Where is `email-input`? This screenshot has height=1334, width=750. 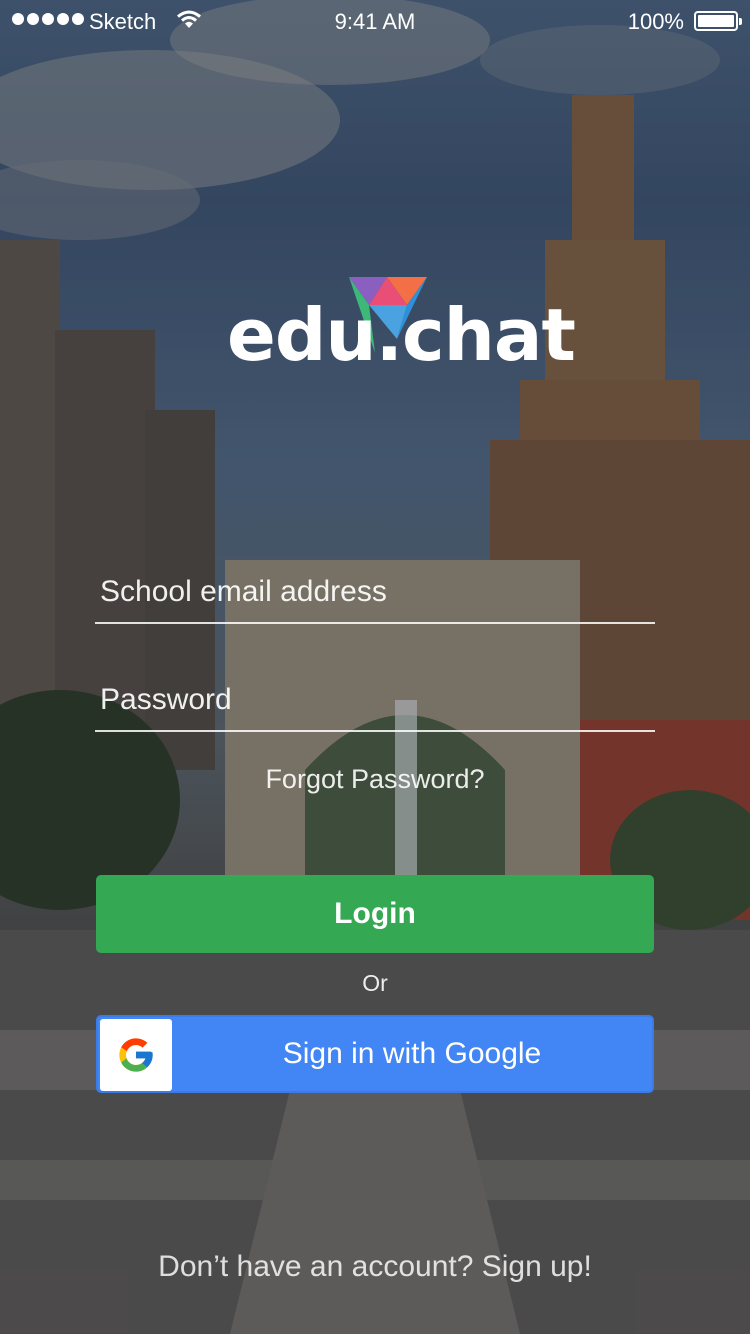 email-input is located at coordinates (375, 592).